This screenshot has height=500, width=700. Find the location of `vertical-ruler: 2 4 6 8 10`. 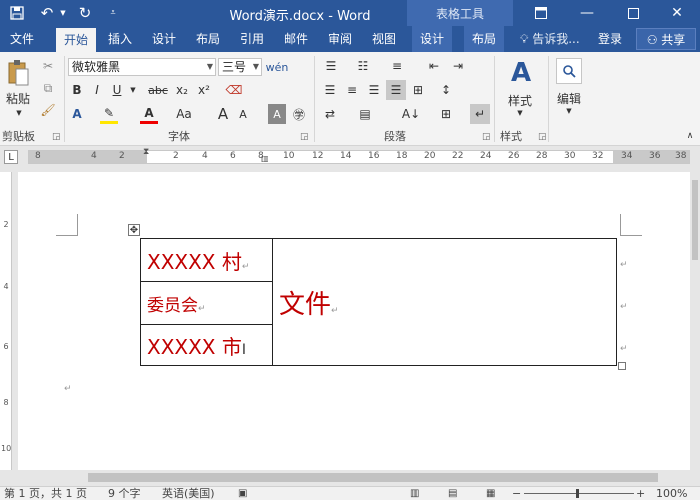

vertical-ruler: 2 4 6 8 10 is located at coordinates (6, 327).